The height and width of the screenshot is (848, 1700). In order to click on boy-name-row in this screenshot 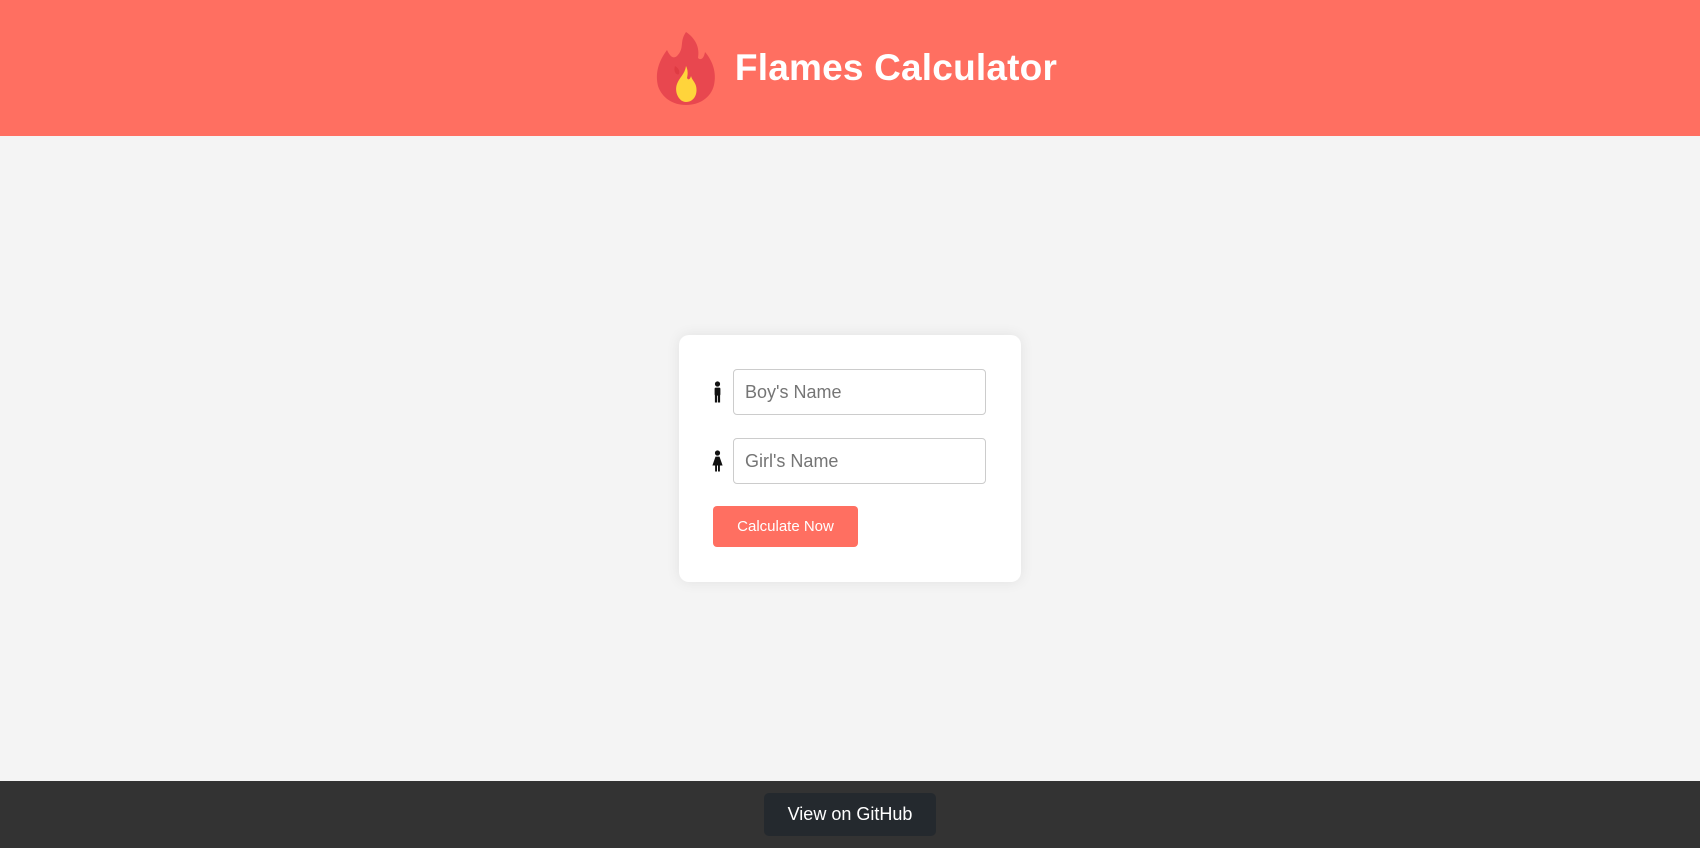, I will do `click(848, 392)`.